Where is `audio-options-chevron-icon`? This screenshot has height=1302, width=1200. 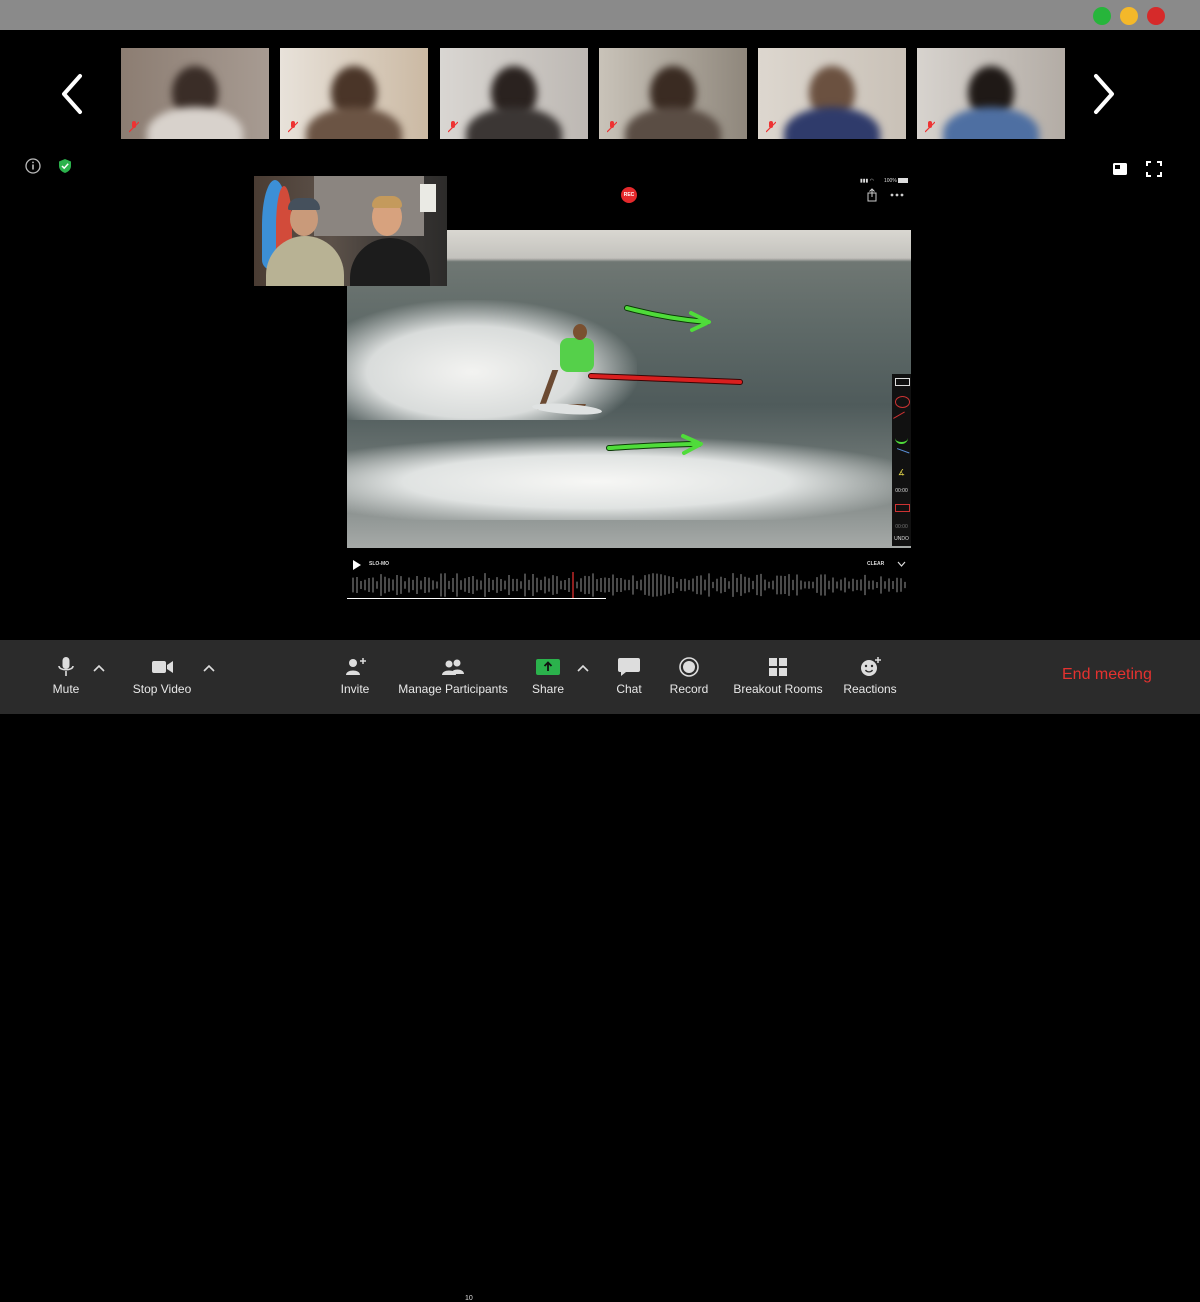
audio-options-chevron-icon is located at coordinates (99, 668).